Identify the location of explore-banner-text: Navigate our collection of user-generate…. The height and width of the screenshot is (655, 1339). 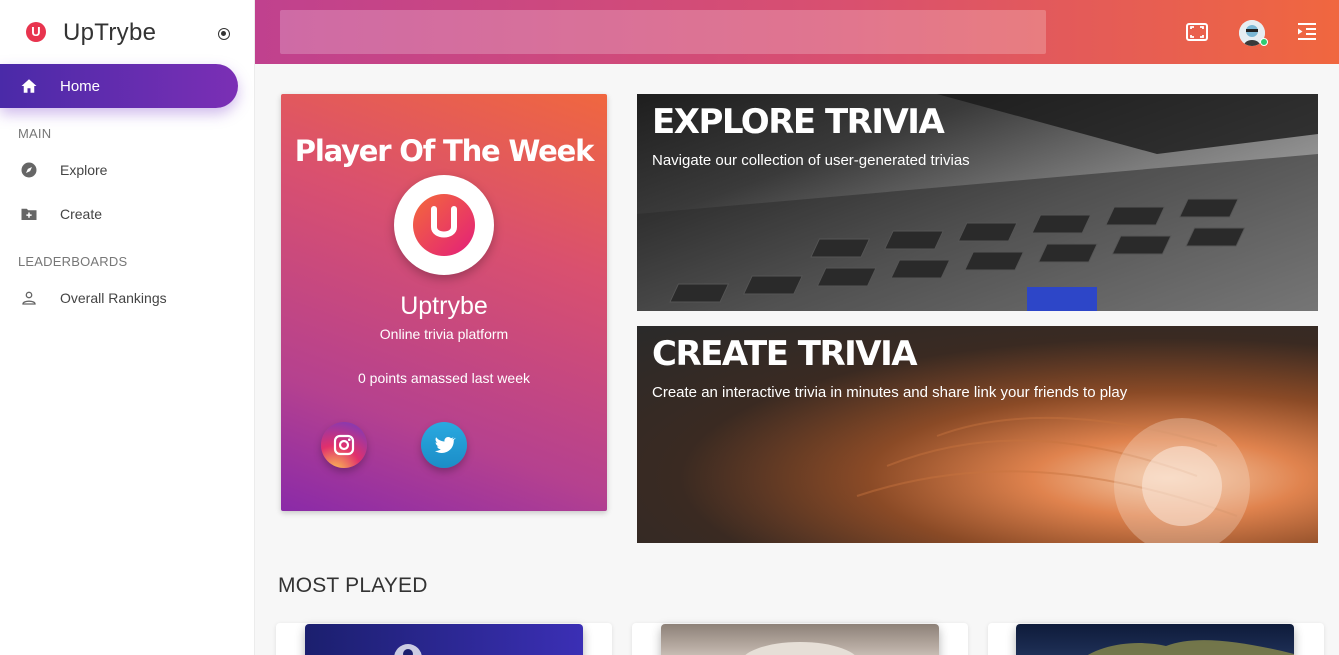
(811, 160).